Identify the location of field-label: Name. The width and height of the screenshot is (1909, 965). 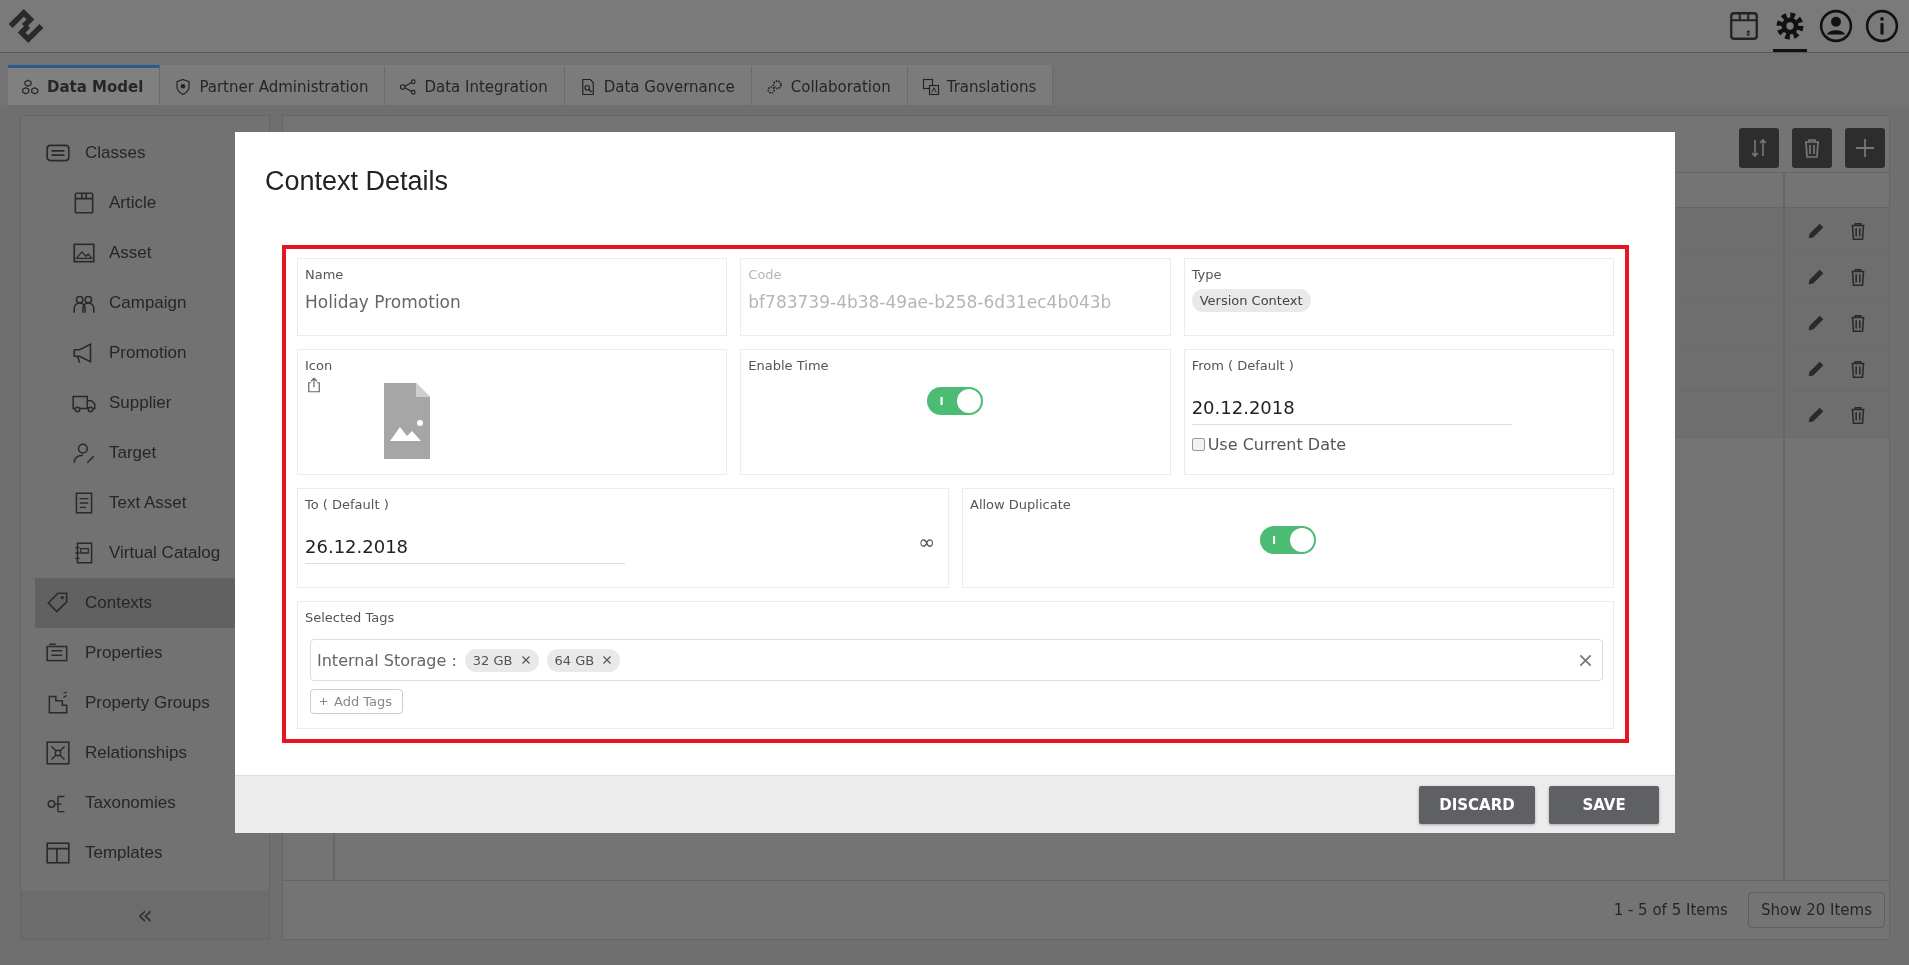
(325, 274).